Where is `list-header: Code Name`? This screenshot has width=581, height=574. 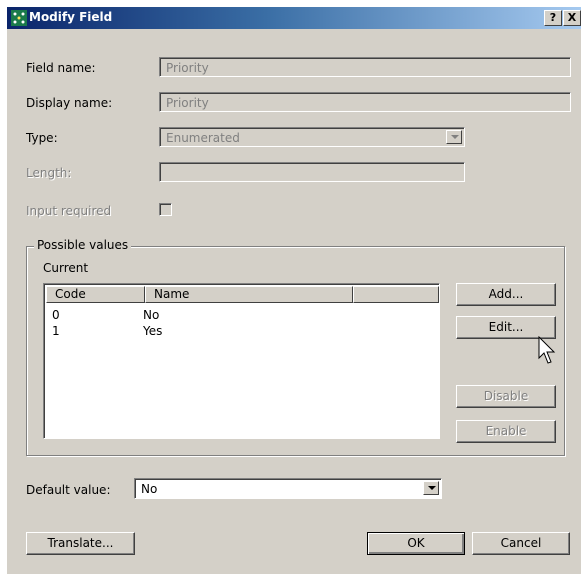 list-header: Code Name is located at coordinates (242, 294).